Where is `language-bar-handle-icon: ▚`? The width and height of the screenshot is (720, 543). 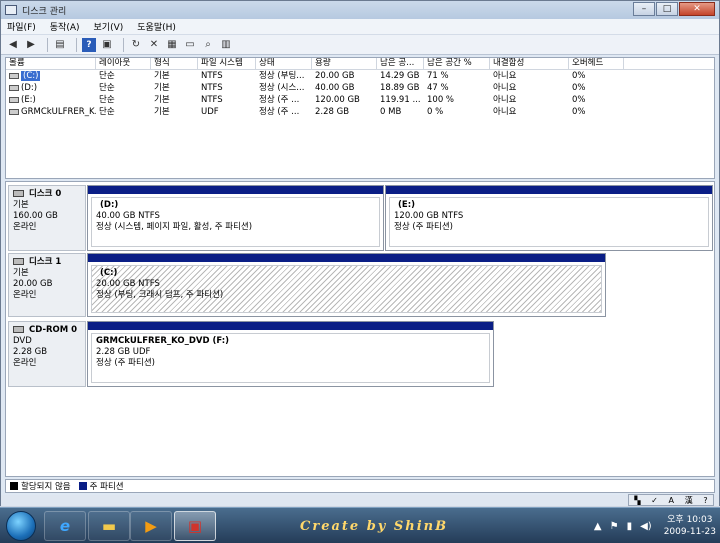
language-bar-handle-icon: ▚ is located at coordinates (637, 500).